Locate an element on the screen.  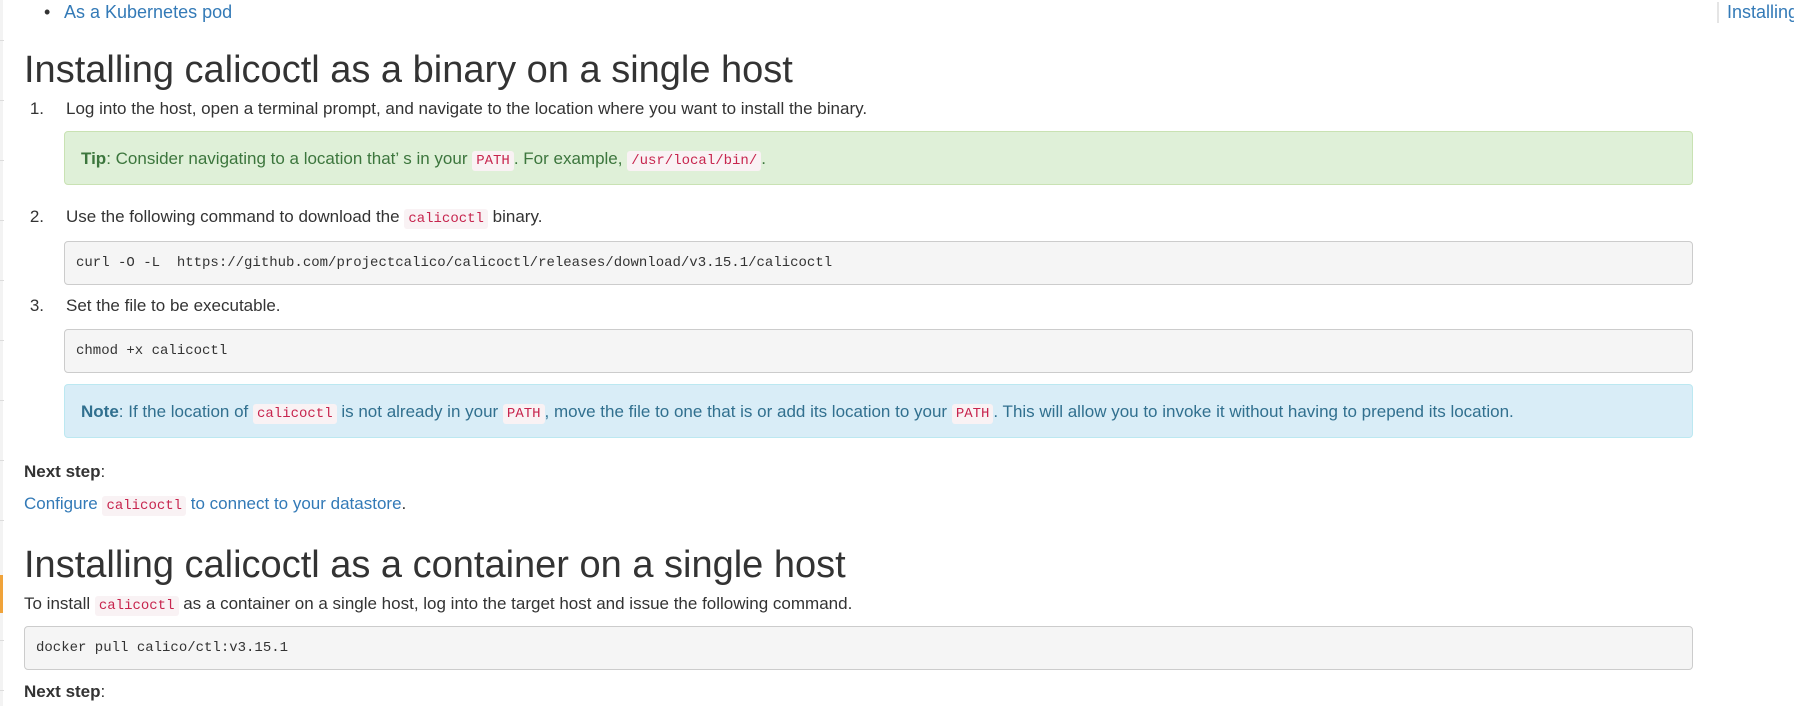
note-text: : If the location of is located at coordinates (185, 411).